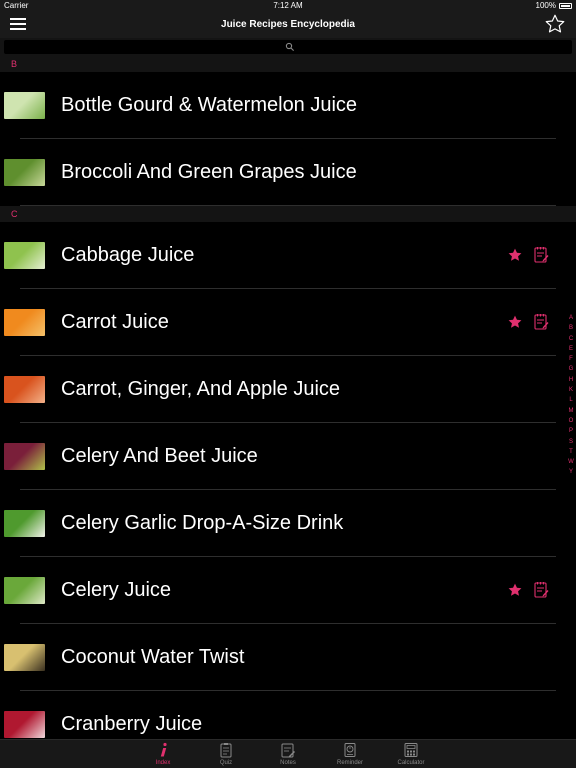 Image resolution: width=576 pixels, height=768 pixels. I want to click on index-letter-h: H, so click(571, 380).